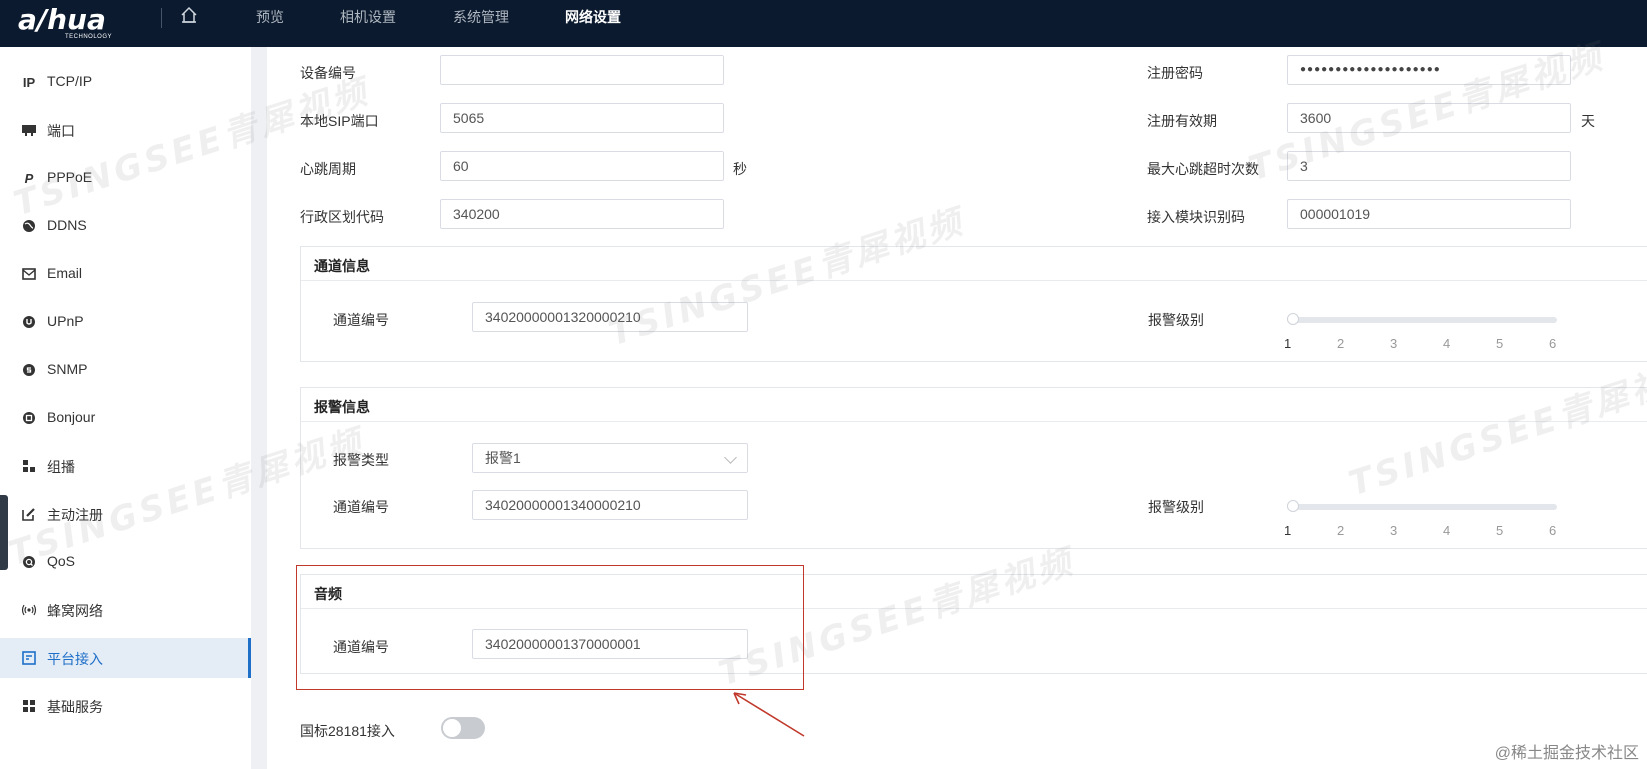 Image resolution: width=1647 pixels, height=769 pixels. What do you see at coordinates (1566, 753) in the screenshot?
I see `corner-watermark: @稀土掘金技术社区` at bounding box center [1566, 753].